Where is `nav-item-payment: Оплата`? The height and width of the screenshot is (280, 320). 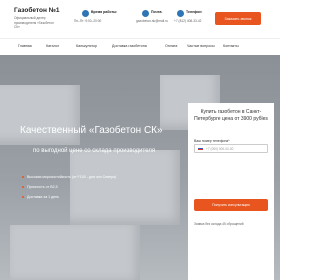 nav-item-payment: Оплата is located at coordinates (171, 46).